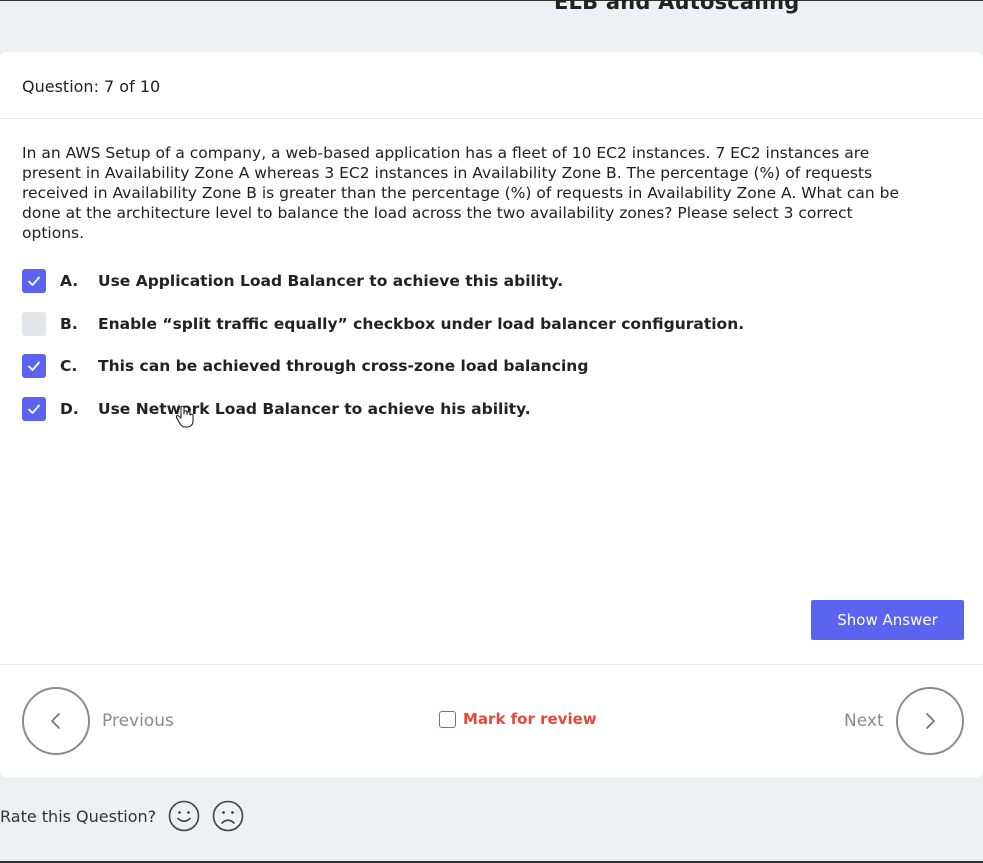 Image resolution: width=983 pixels, height=863 pixels. I want to click on option-b-checkbox, so click(34, 324).